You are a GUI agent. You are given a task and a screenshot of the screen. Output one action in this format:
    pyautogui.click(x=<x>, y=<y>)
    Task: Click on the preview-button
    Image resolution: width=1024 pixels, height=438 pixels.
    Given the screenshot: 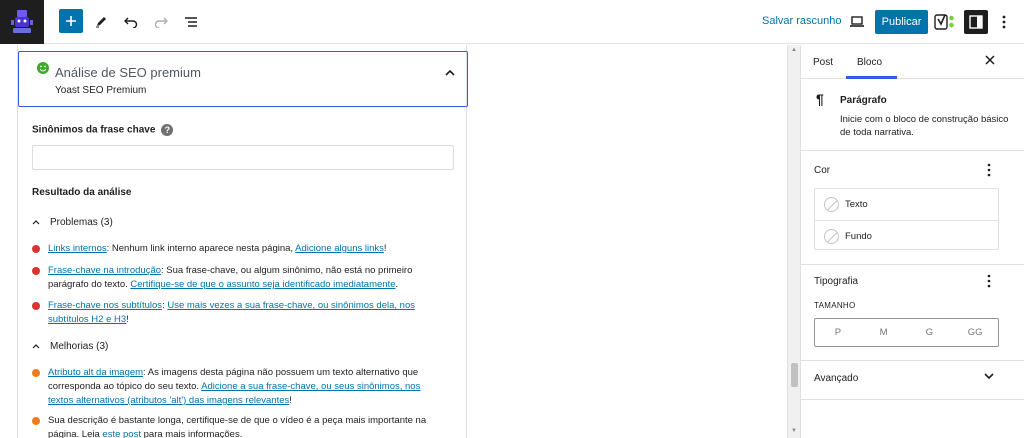 What is the action you would take?
    pyautogui.click(x=857, y=22)
    